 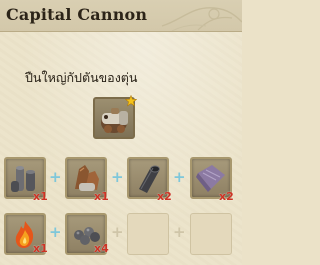 I want to click on title-bar: Capital Cannon, so click(x=121, y=16).